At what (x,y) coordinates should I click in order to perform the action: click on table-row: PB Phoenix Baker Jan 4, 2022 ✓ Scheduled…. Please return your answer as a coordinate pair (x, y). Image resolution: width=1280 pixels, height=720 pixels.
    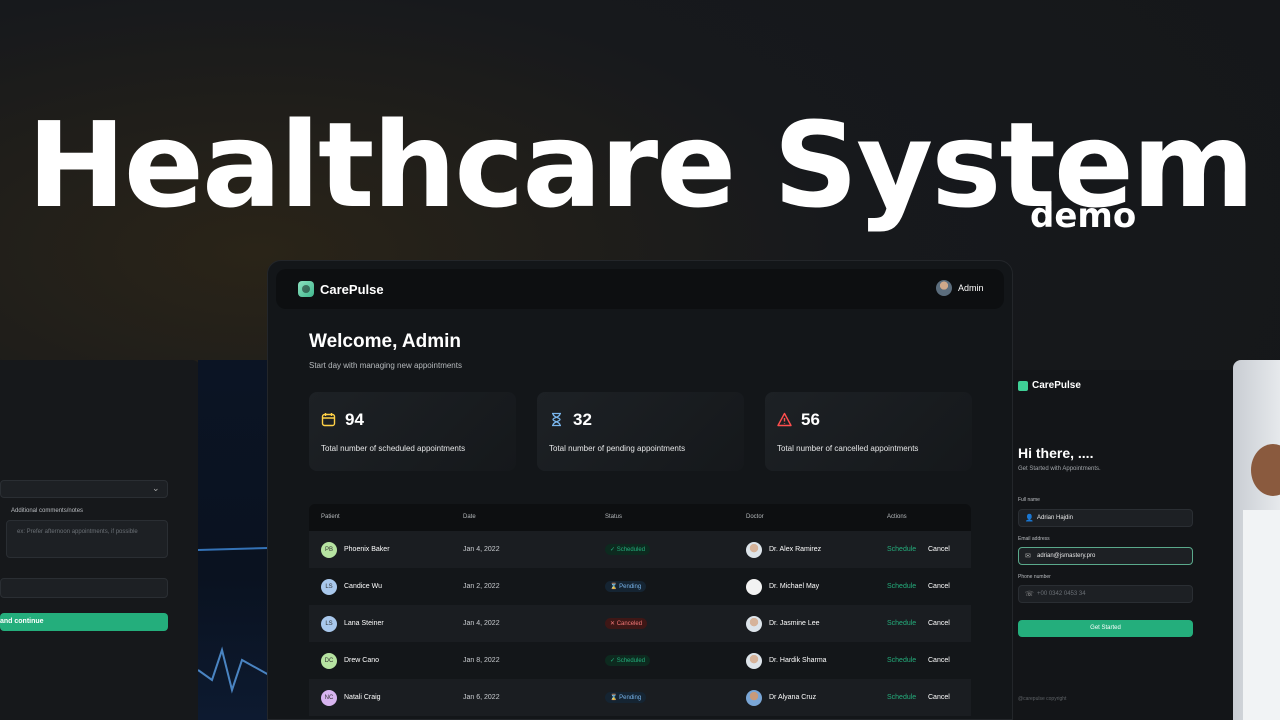
    Looking at the image, I should click on (640, 549).